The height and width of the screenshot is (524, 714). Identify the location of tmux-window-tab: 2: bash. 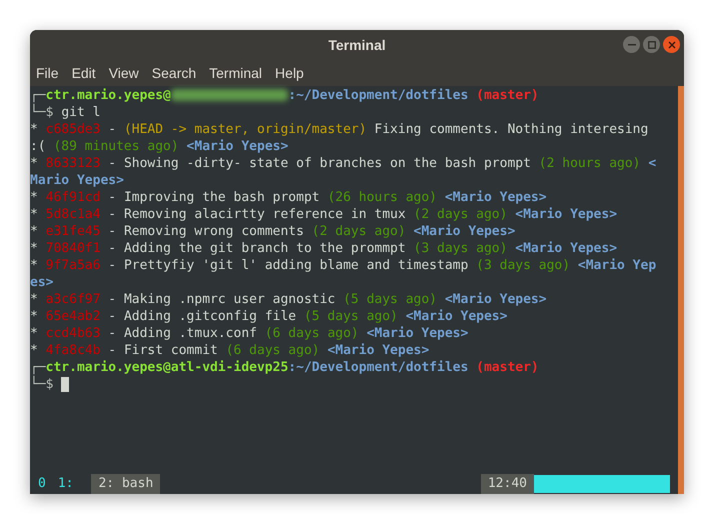
(125, 484).